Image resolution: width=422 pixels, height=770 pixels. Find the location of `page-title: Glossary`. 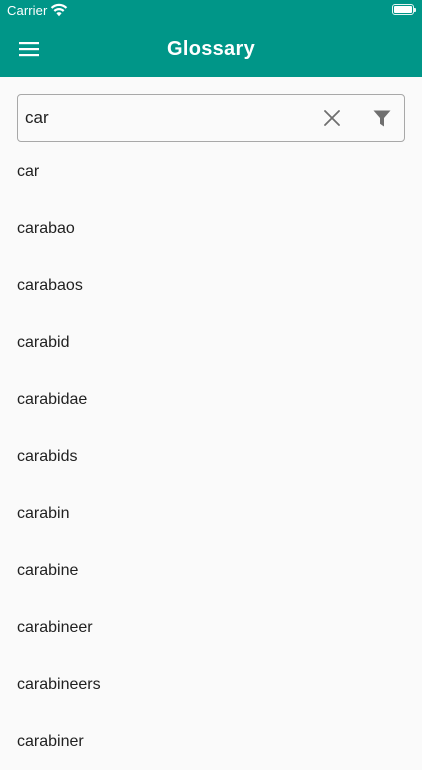

page-title: Glossary is located at coordinates (210, 49).